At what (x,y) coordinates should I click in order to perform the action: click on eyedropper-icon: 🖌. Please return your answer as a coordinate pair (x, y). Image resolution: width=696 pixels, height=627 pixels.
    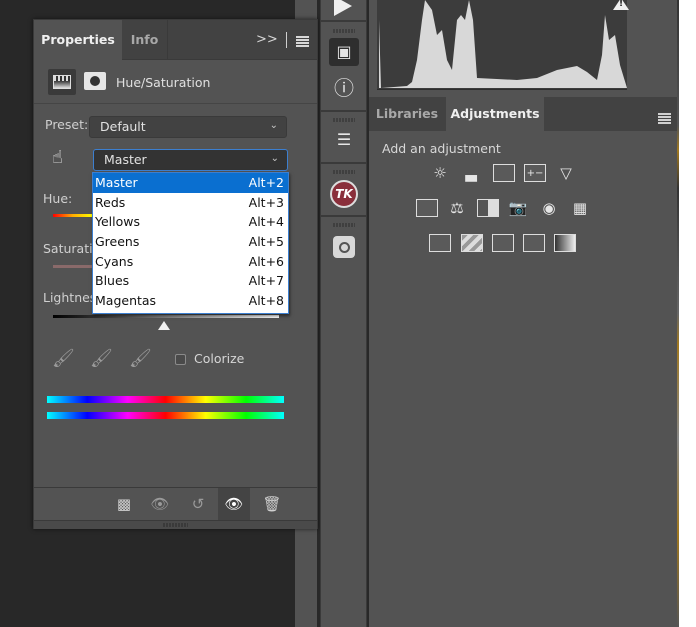
    Looking at the image, I should click on (63, 358).